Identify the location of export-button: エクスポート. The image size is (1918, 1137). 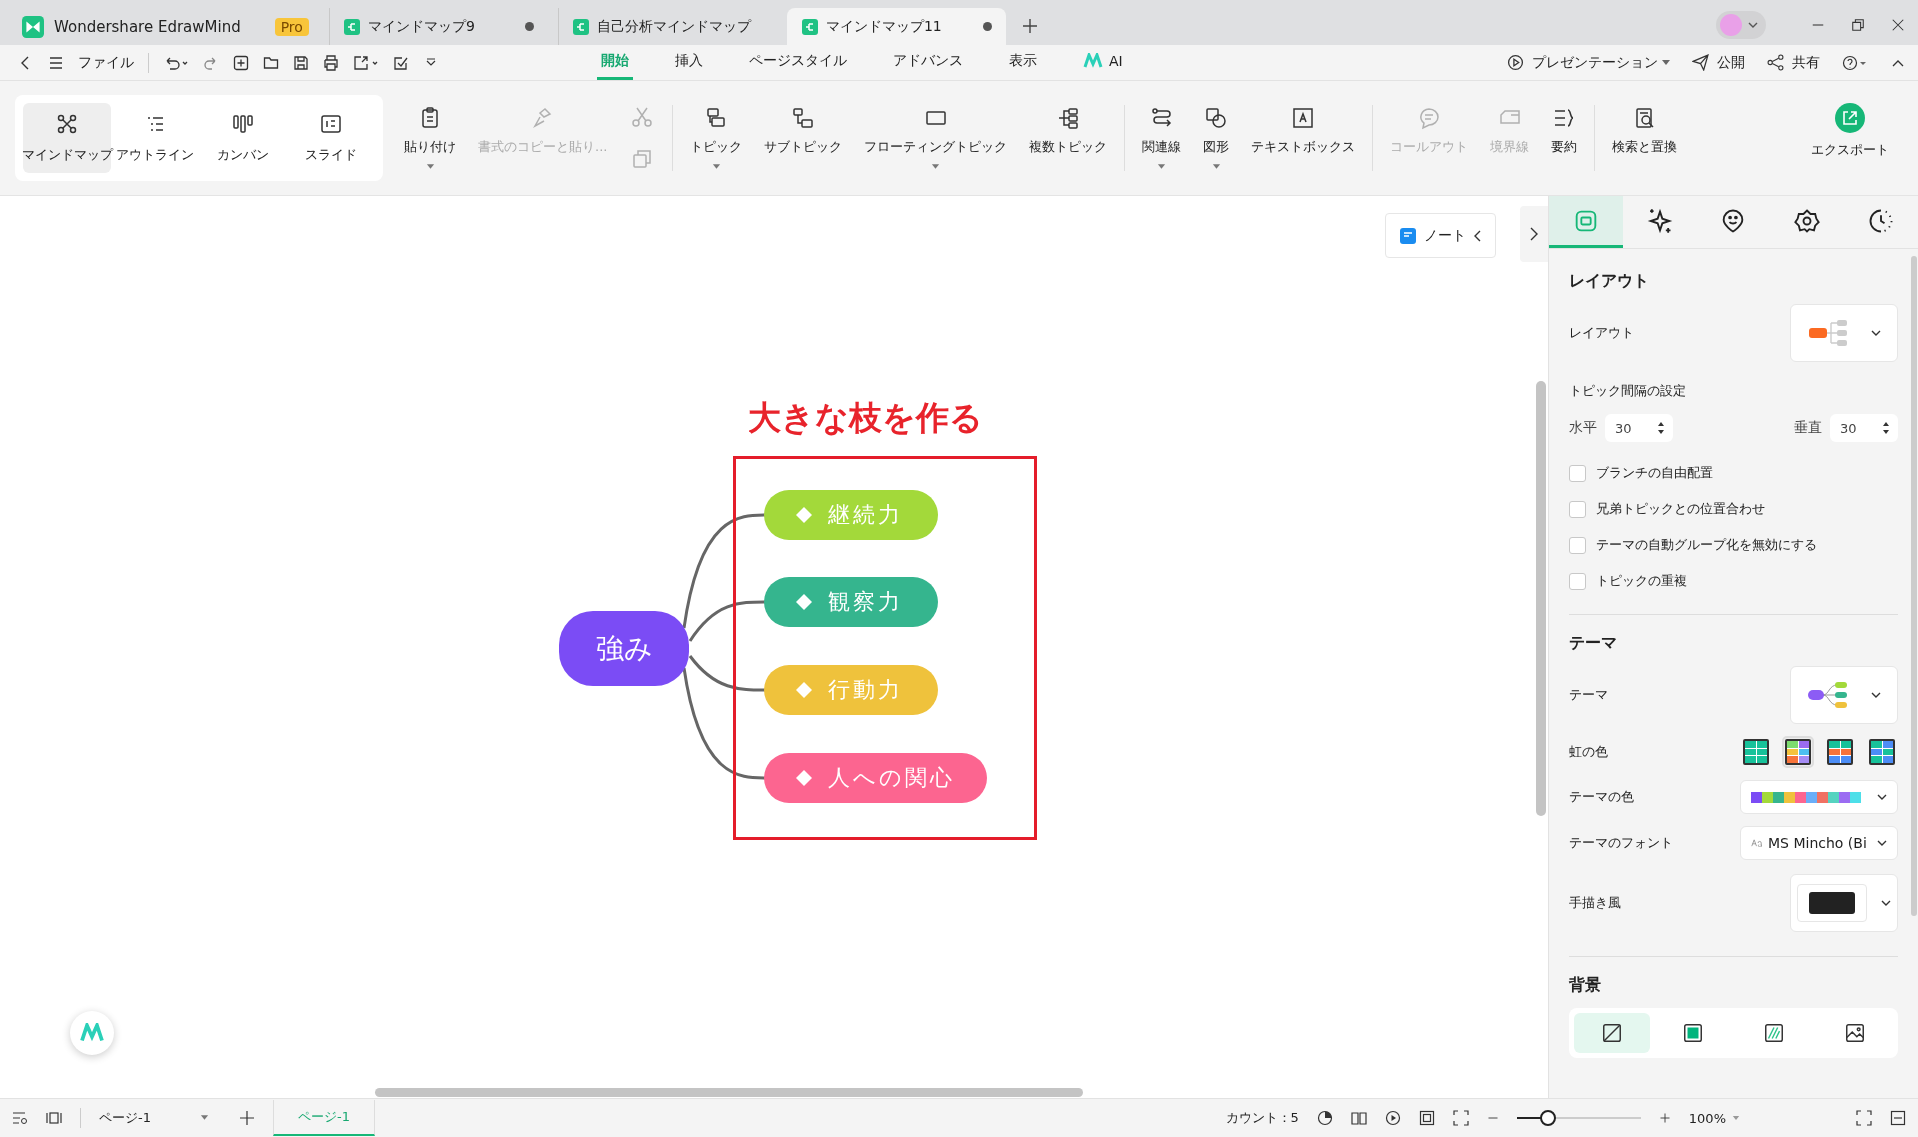
(1850, 138).